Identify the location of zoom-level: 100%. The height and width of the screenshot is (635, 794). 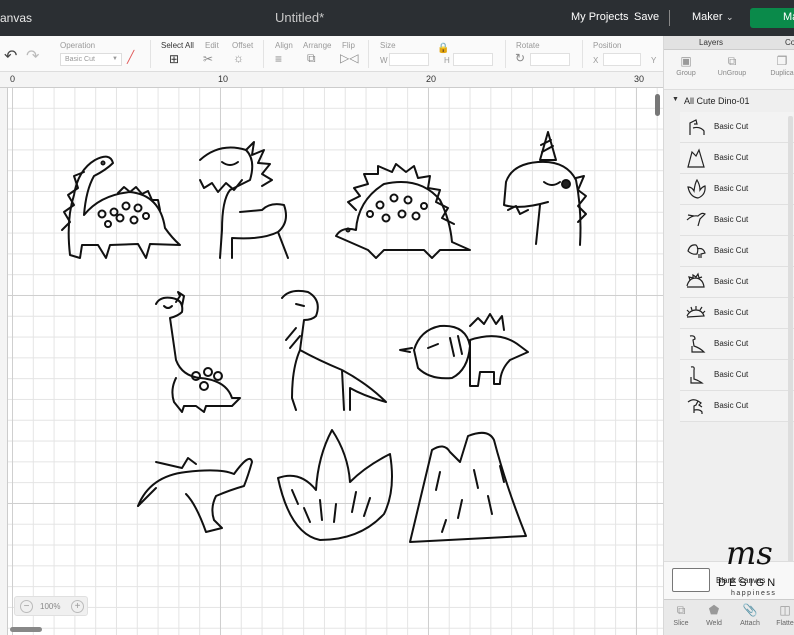
(50, 606).